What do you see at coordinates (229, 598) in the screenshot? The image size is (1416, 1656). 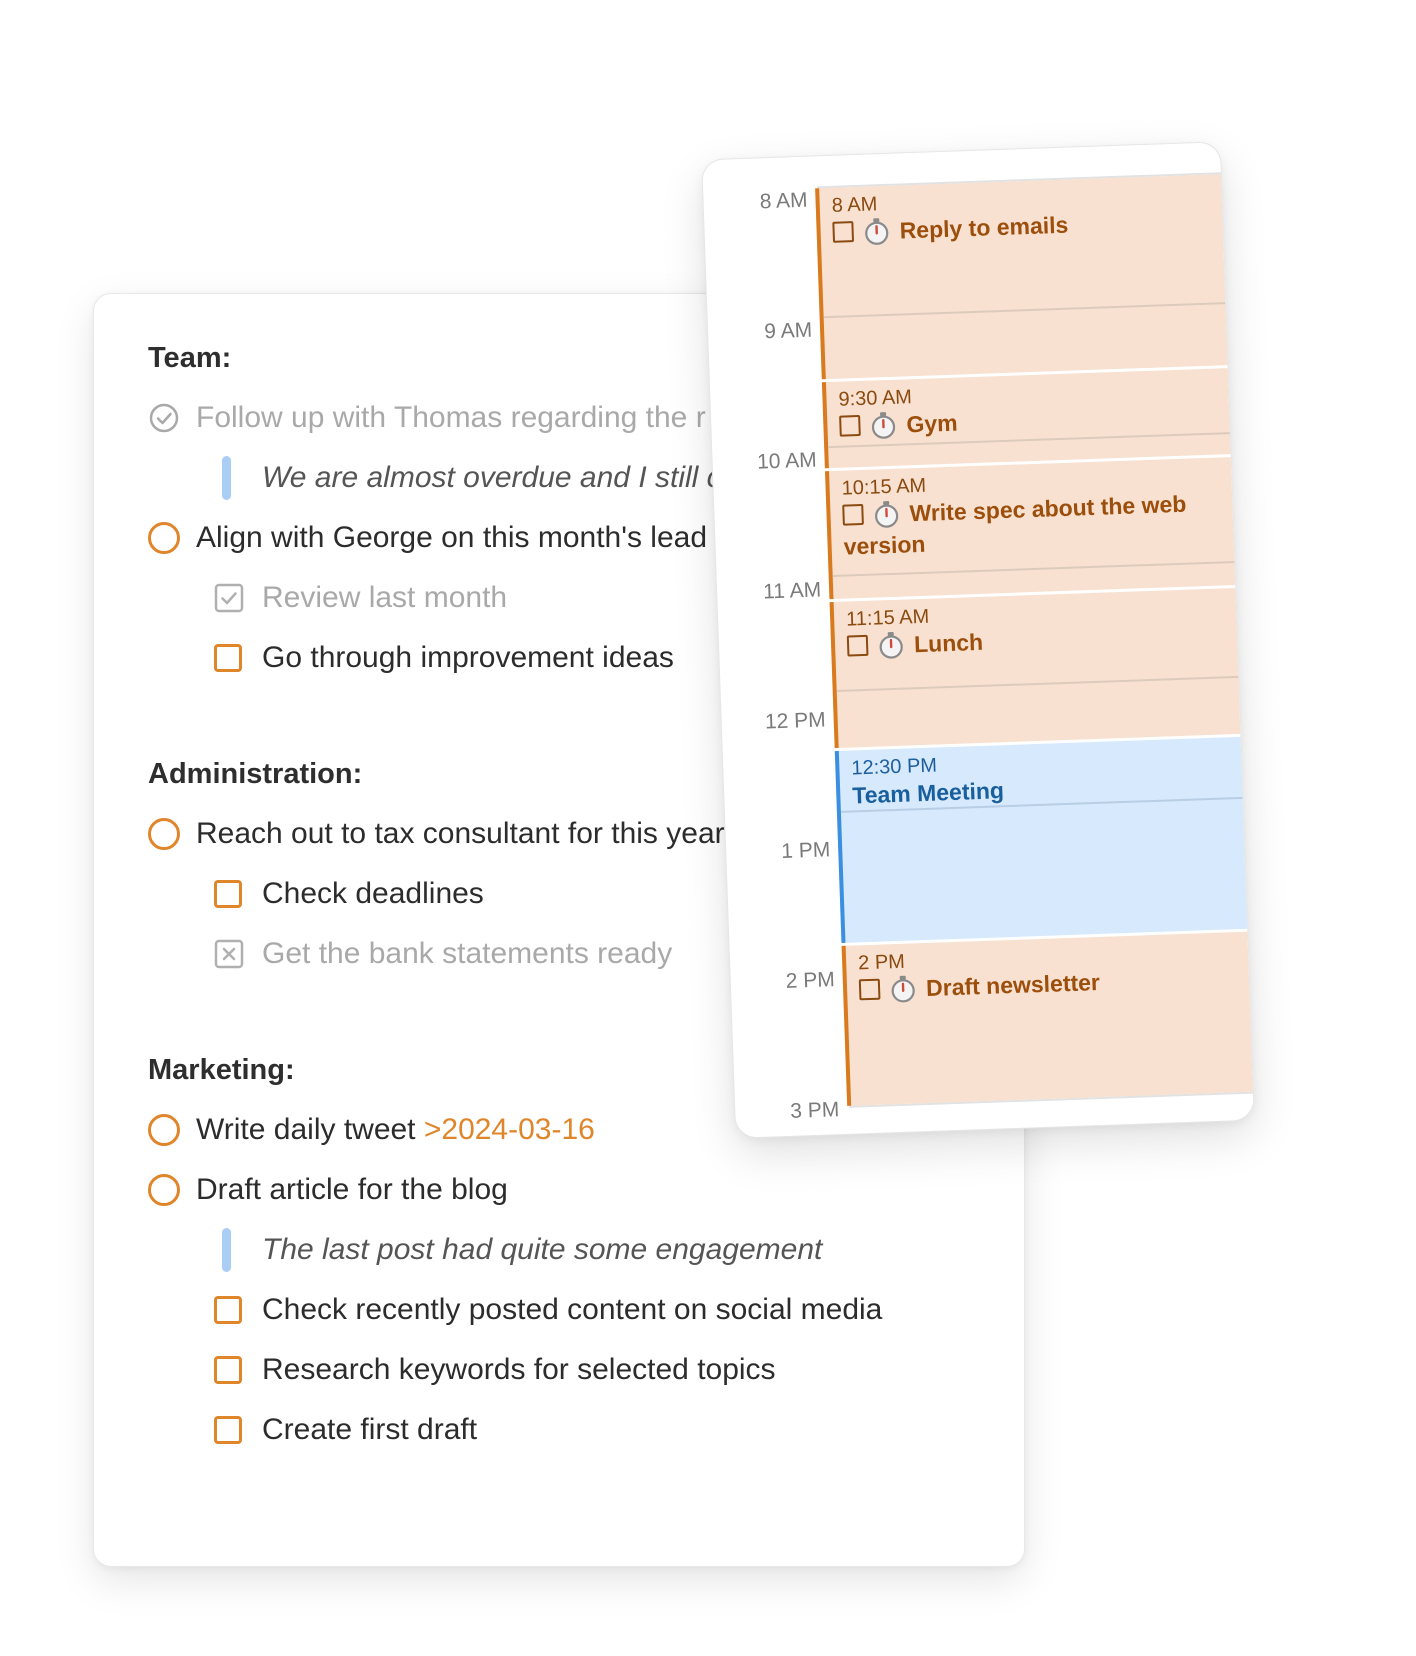 I see `checked-checkbox-icon` at bounding box center [229, 598].